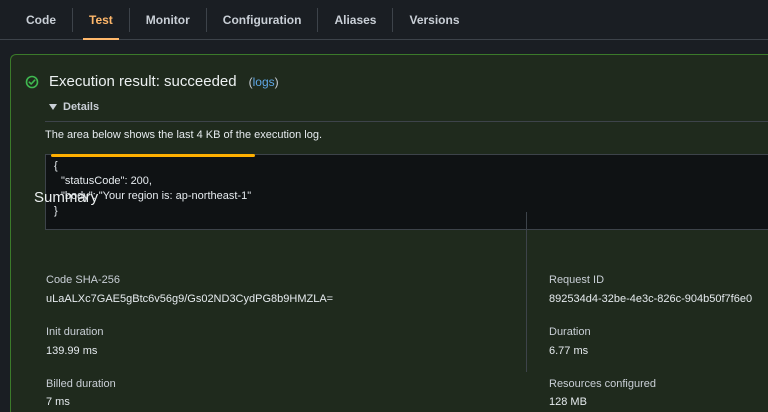 This screenshot has height=412, width=768. Describe the element at coordinates (406, 121) in the screenshot. I see `divider` at that location.